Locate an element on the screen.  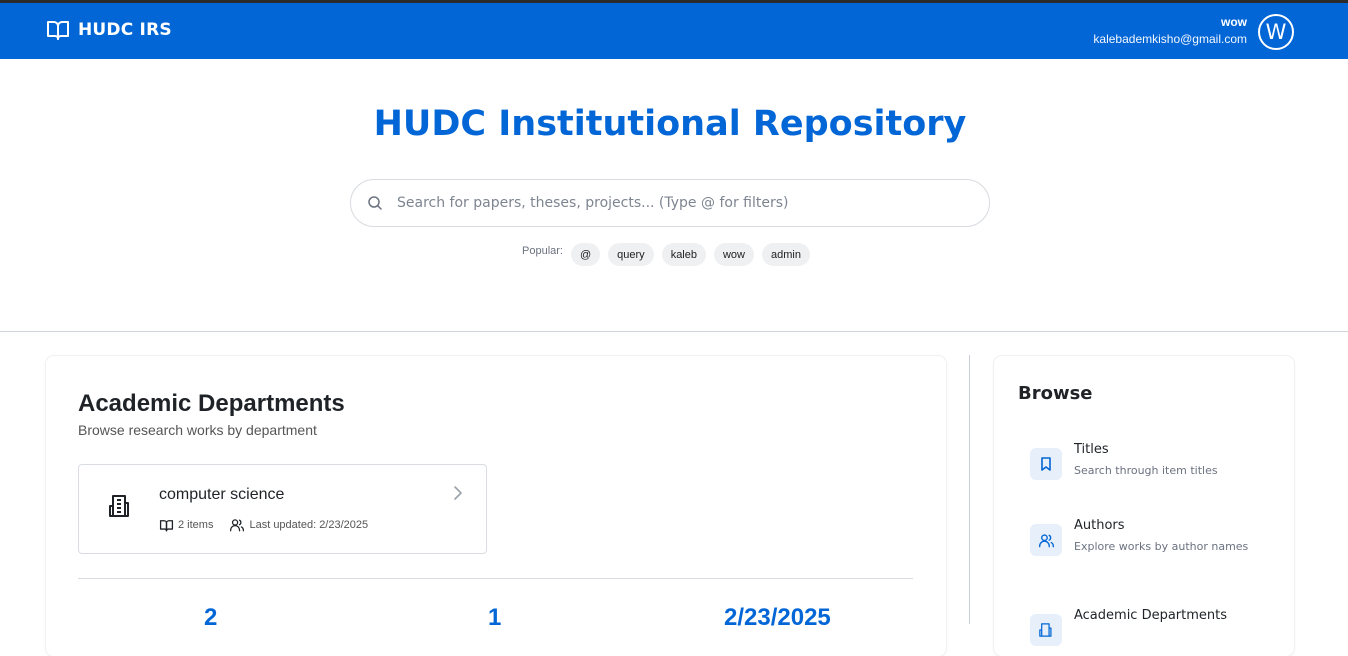
popular-label: Popular: is located at coordinates (542, 250).